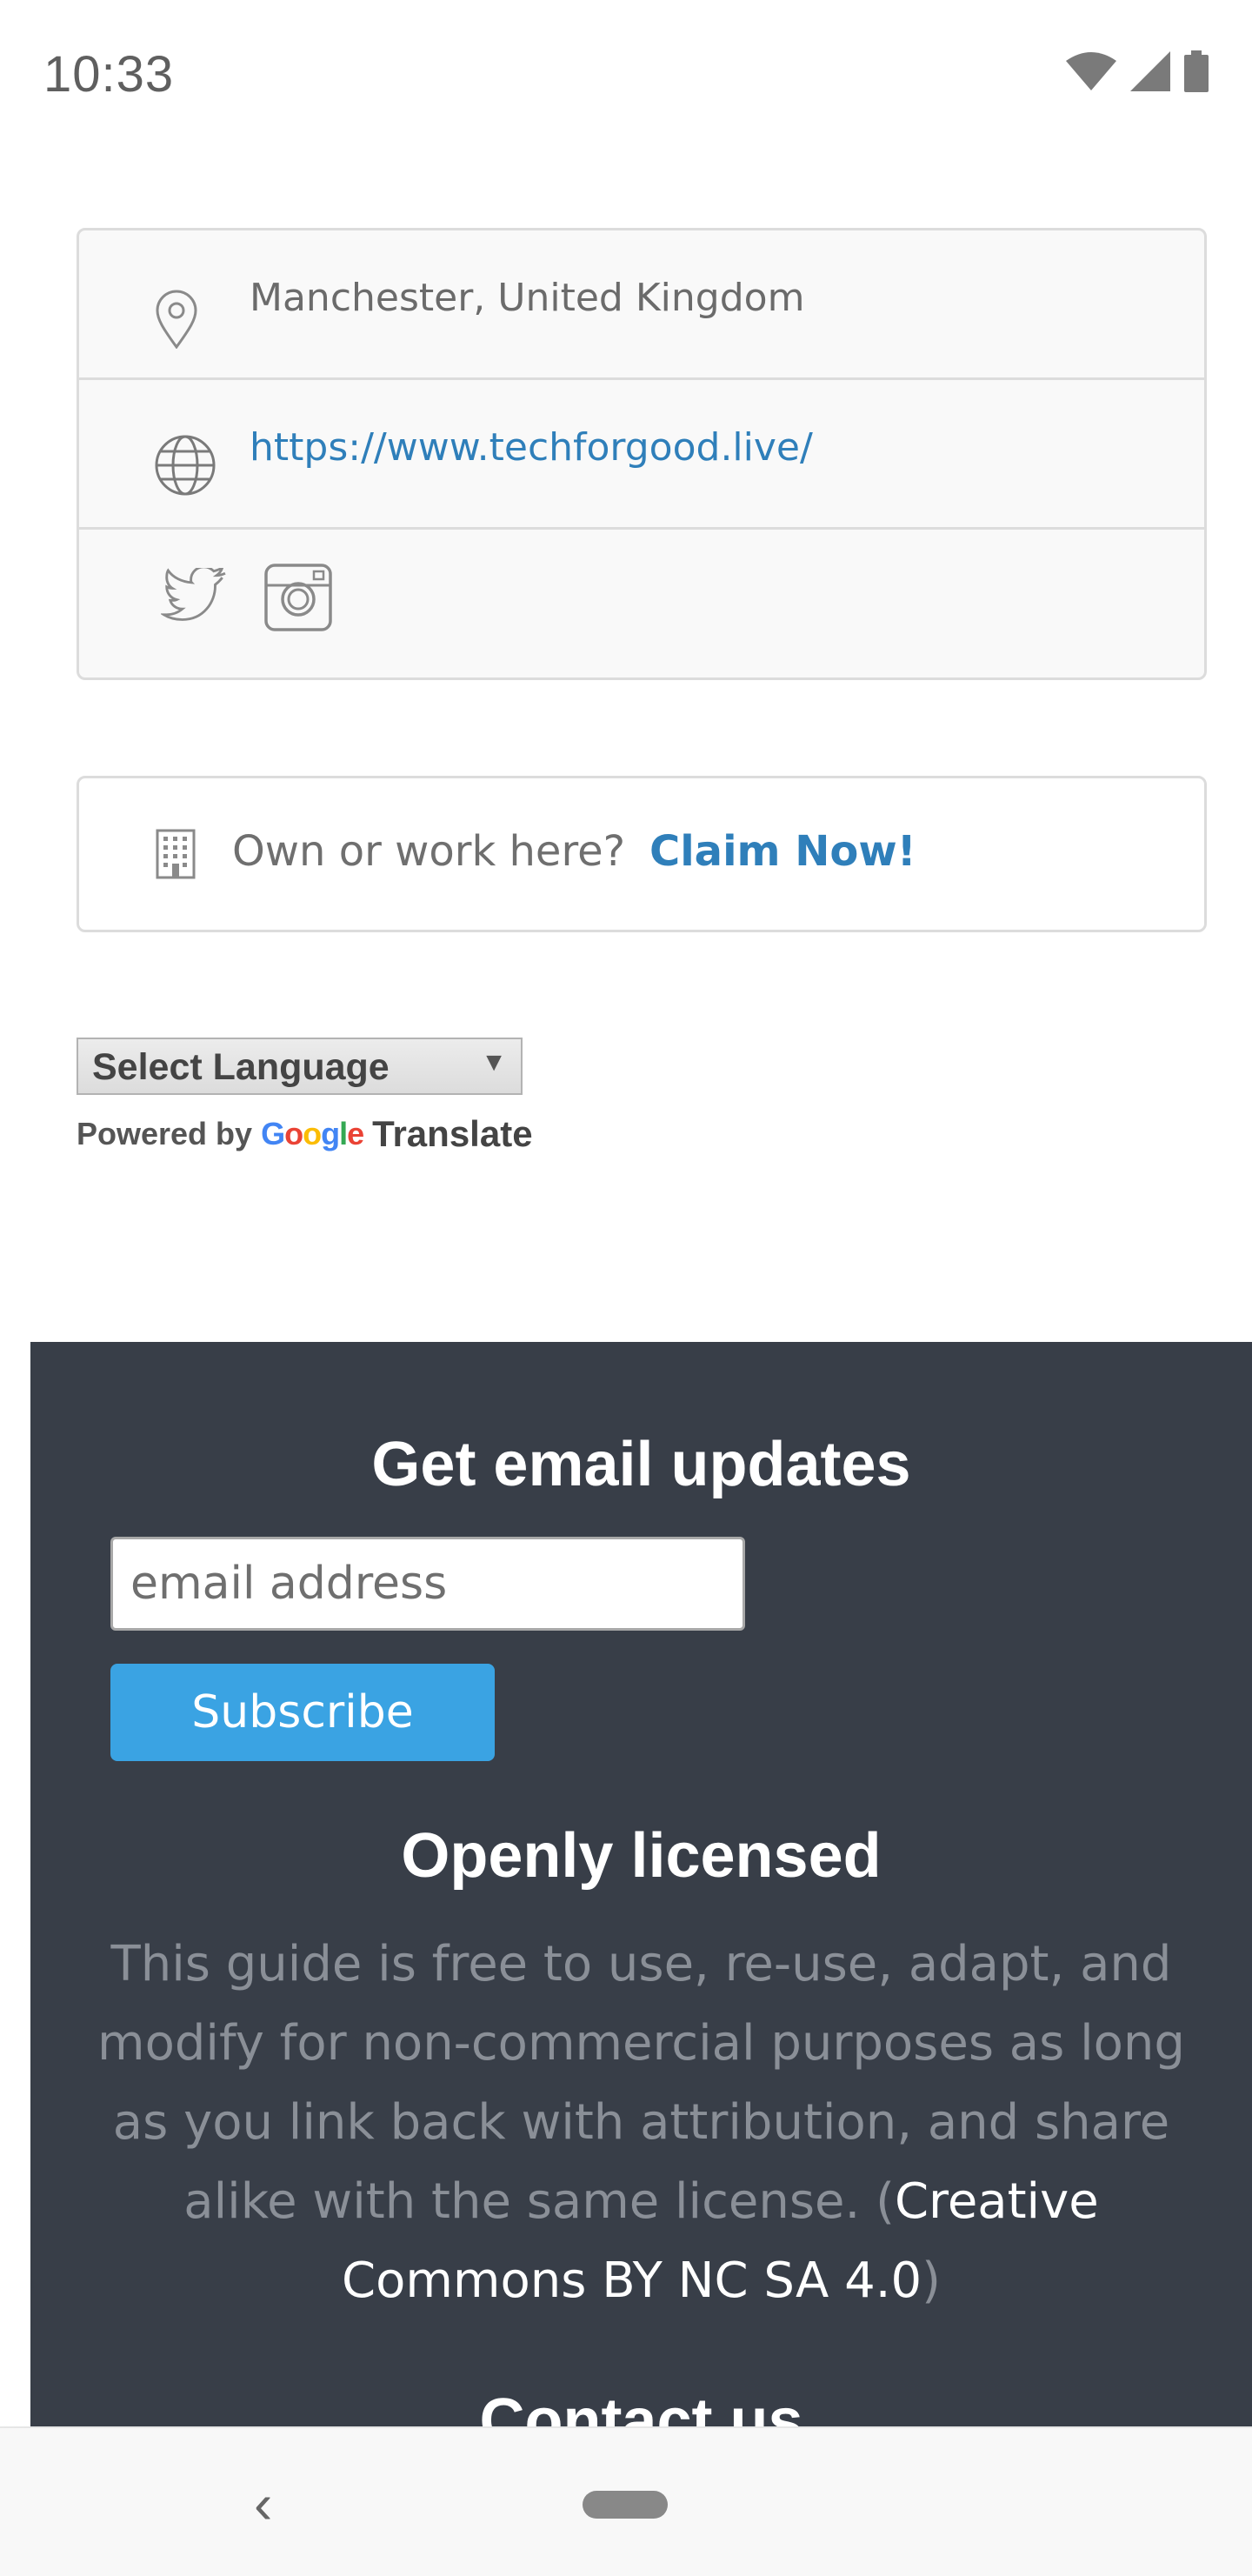  I want to click on navigation-bar: ‹, so click(626, 2501).